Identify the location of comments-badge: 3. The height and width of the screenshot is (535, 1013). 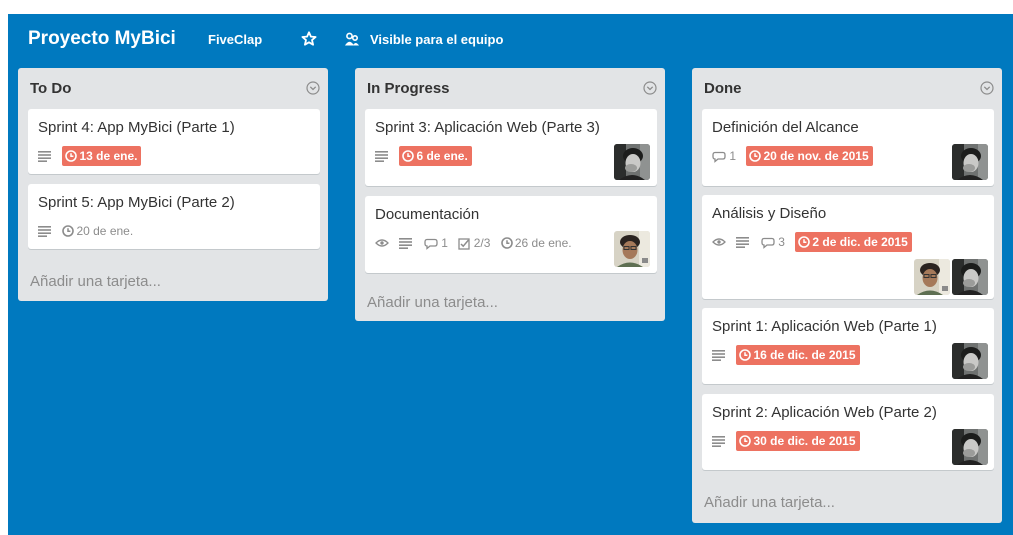
(773, 242).